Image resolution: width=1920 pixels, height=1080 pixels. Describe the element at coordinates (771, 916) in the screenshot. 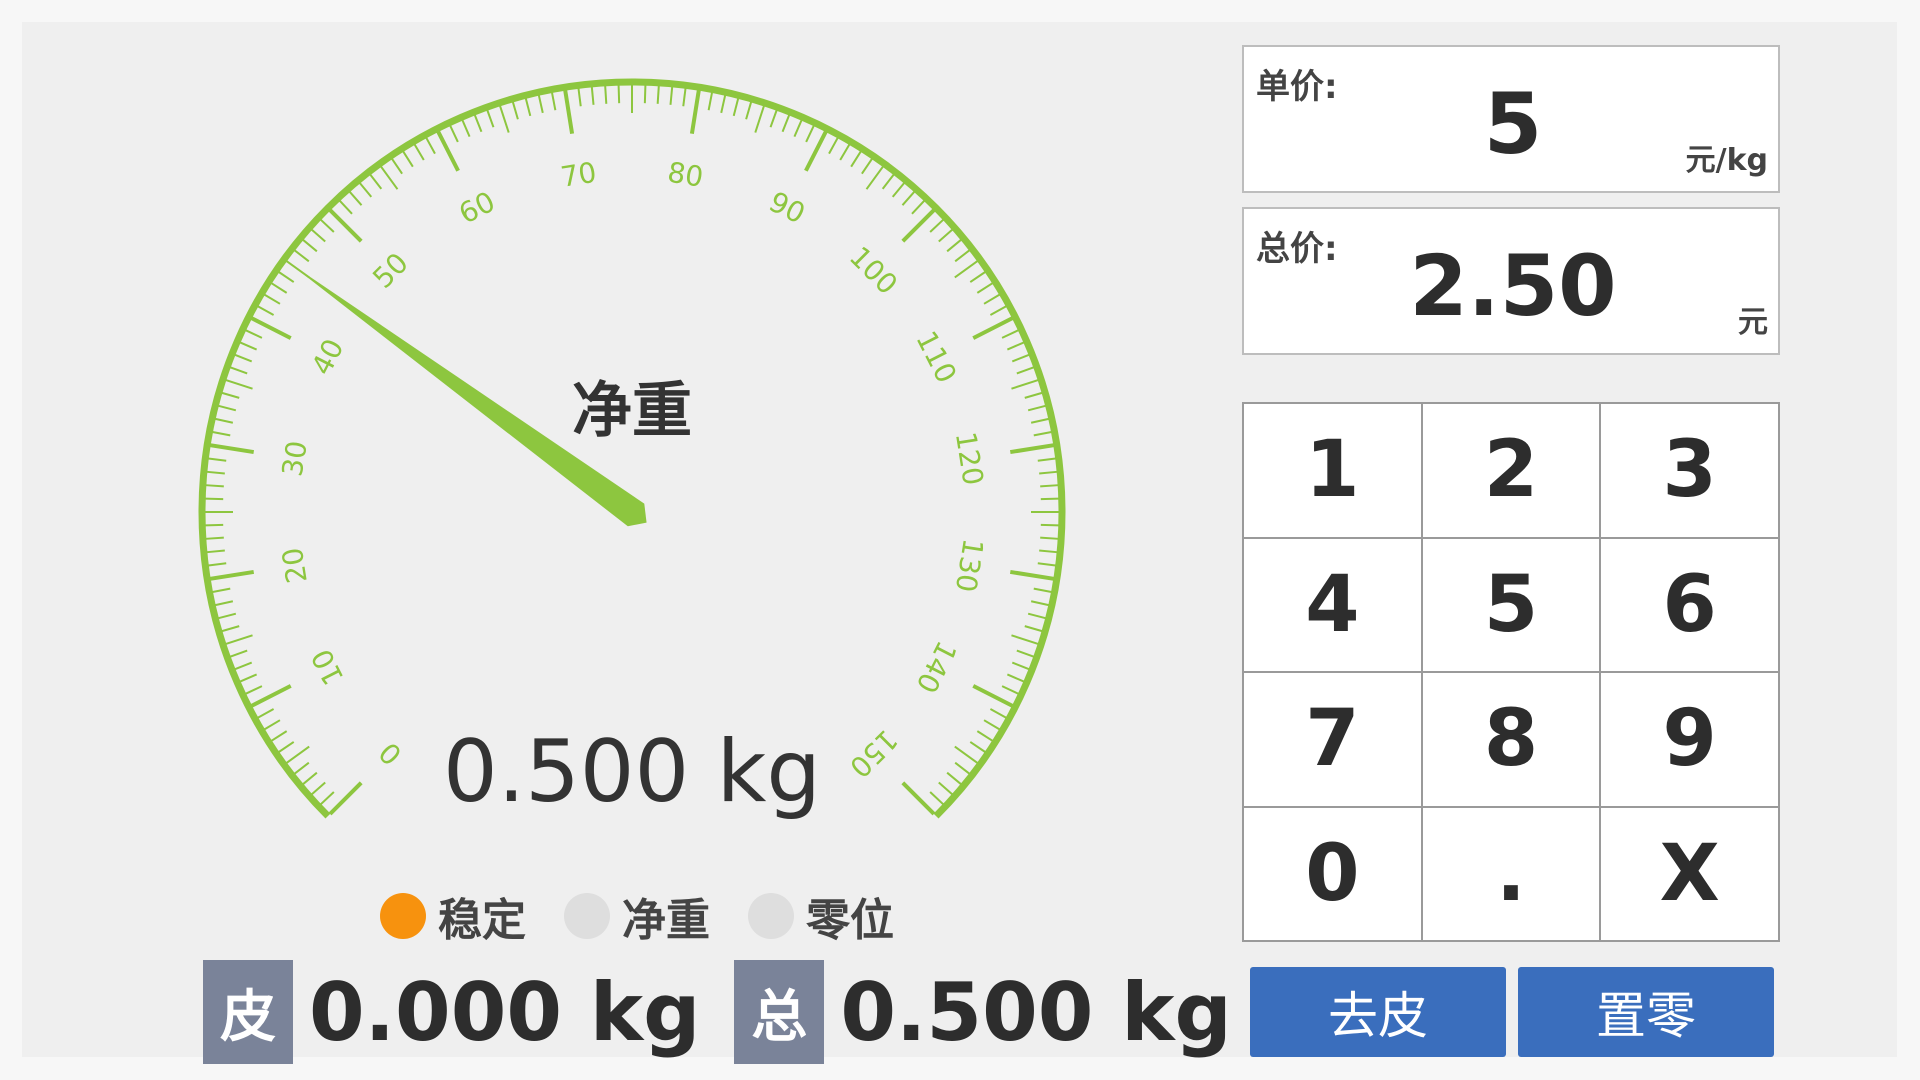

I see `zero-dot-icon` at that location.